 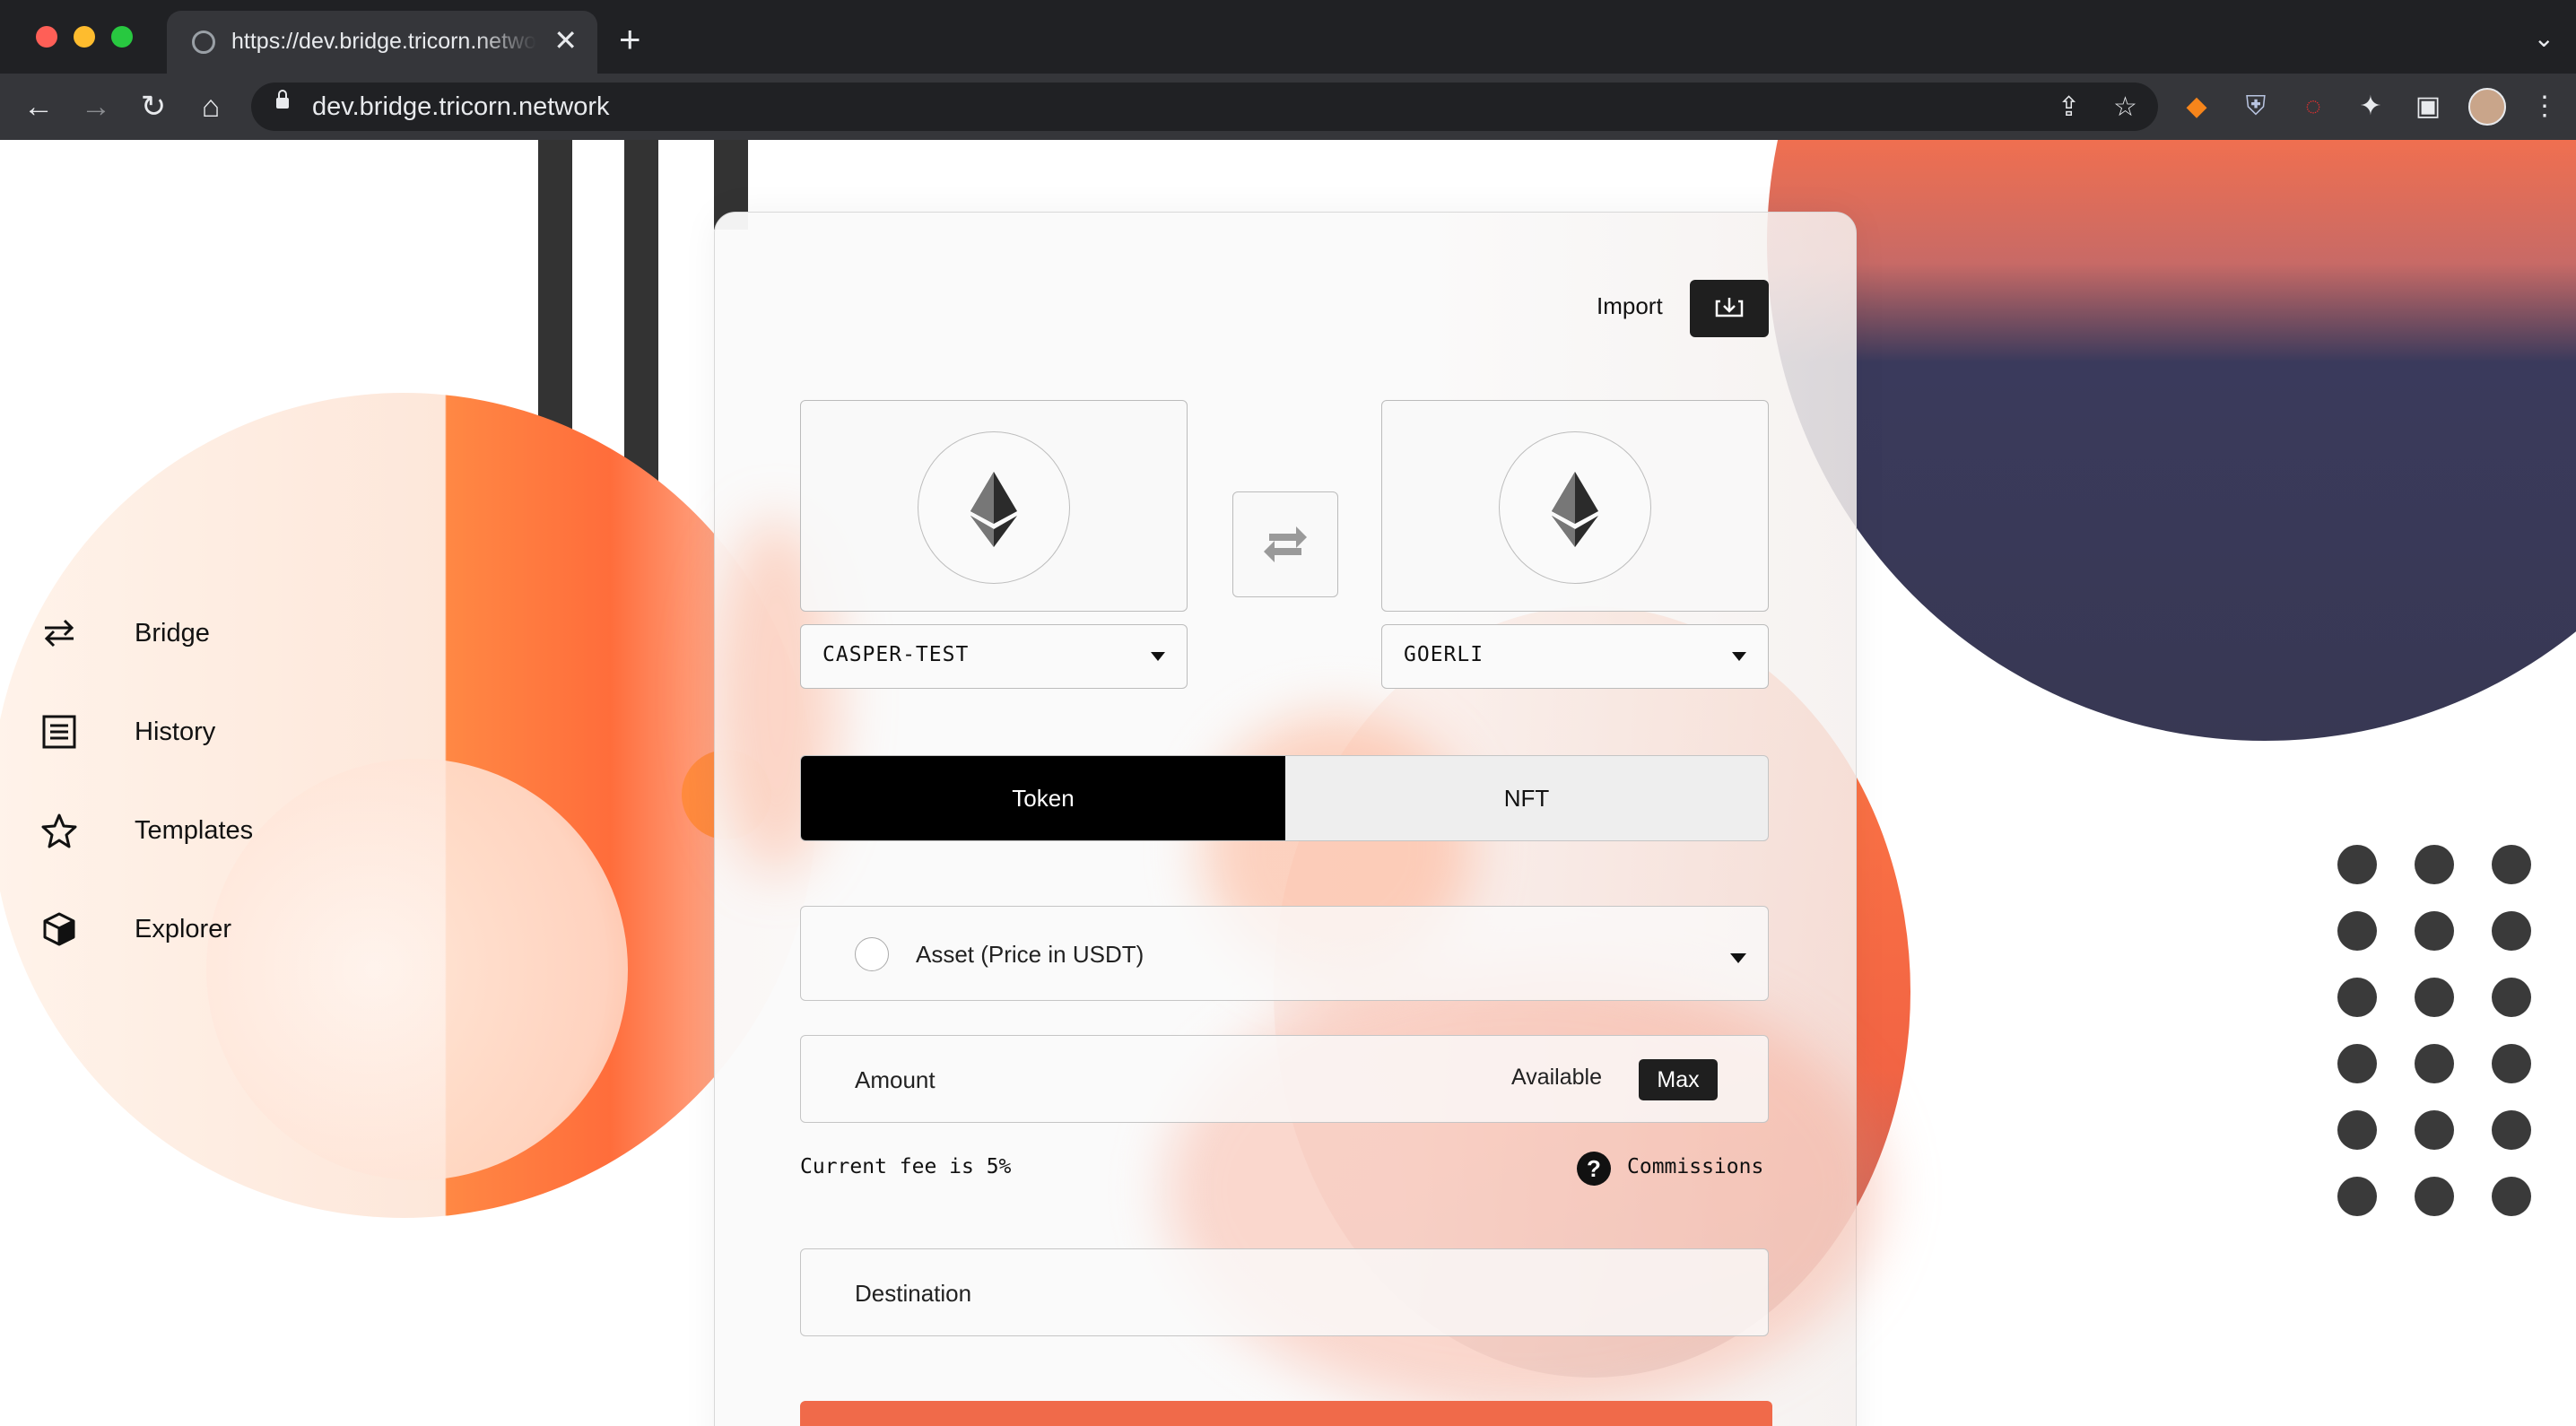 What do you see at coordinates (175, 732) in the screenshot?
I see `sidebar-item-label: History` at bounding box center [175, 732].